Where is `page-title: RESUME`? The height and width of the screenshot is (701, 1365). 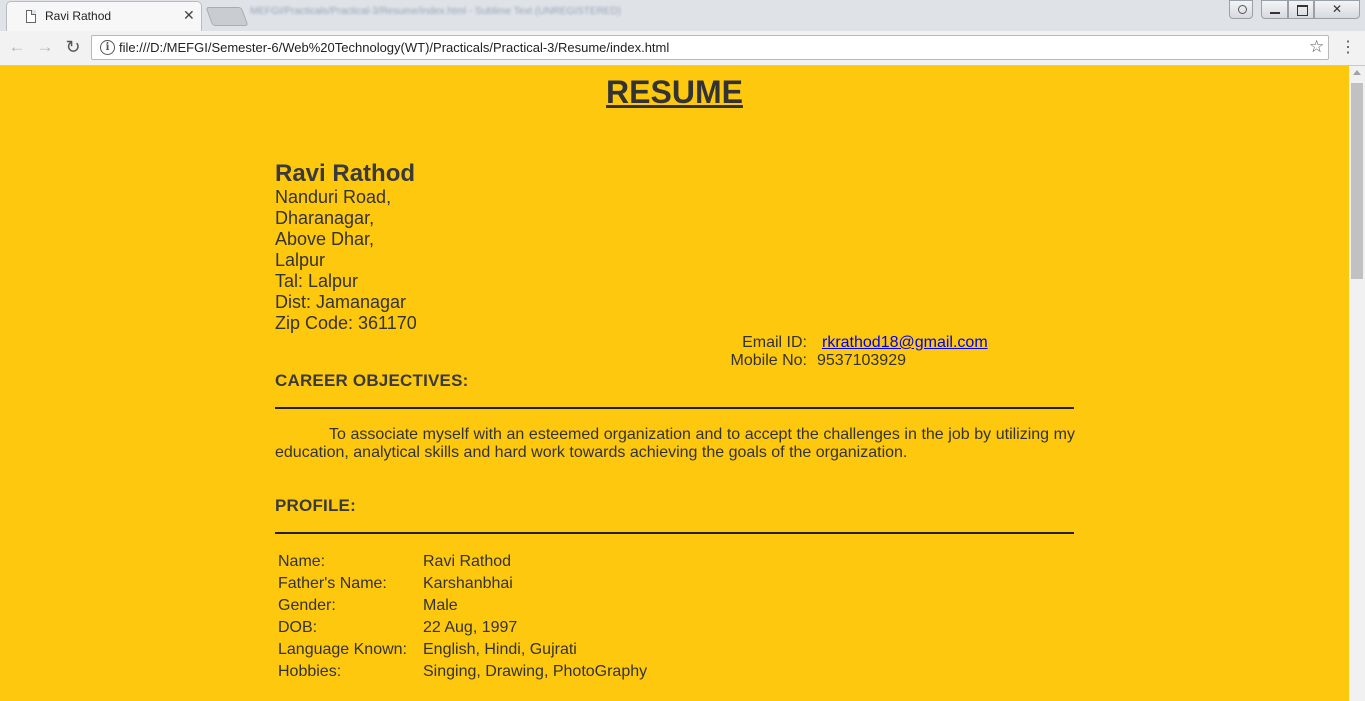
page-title: RESUME is located at coordinates (674, 92).